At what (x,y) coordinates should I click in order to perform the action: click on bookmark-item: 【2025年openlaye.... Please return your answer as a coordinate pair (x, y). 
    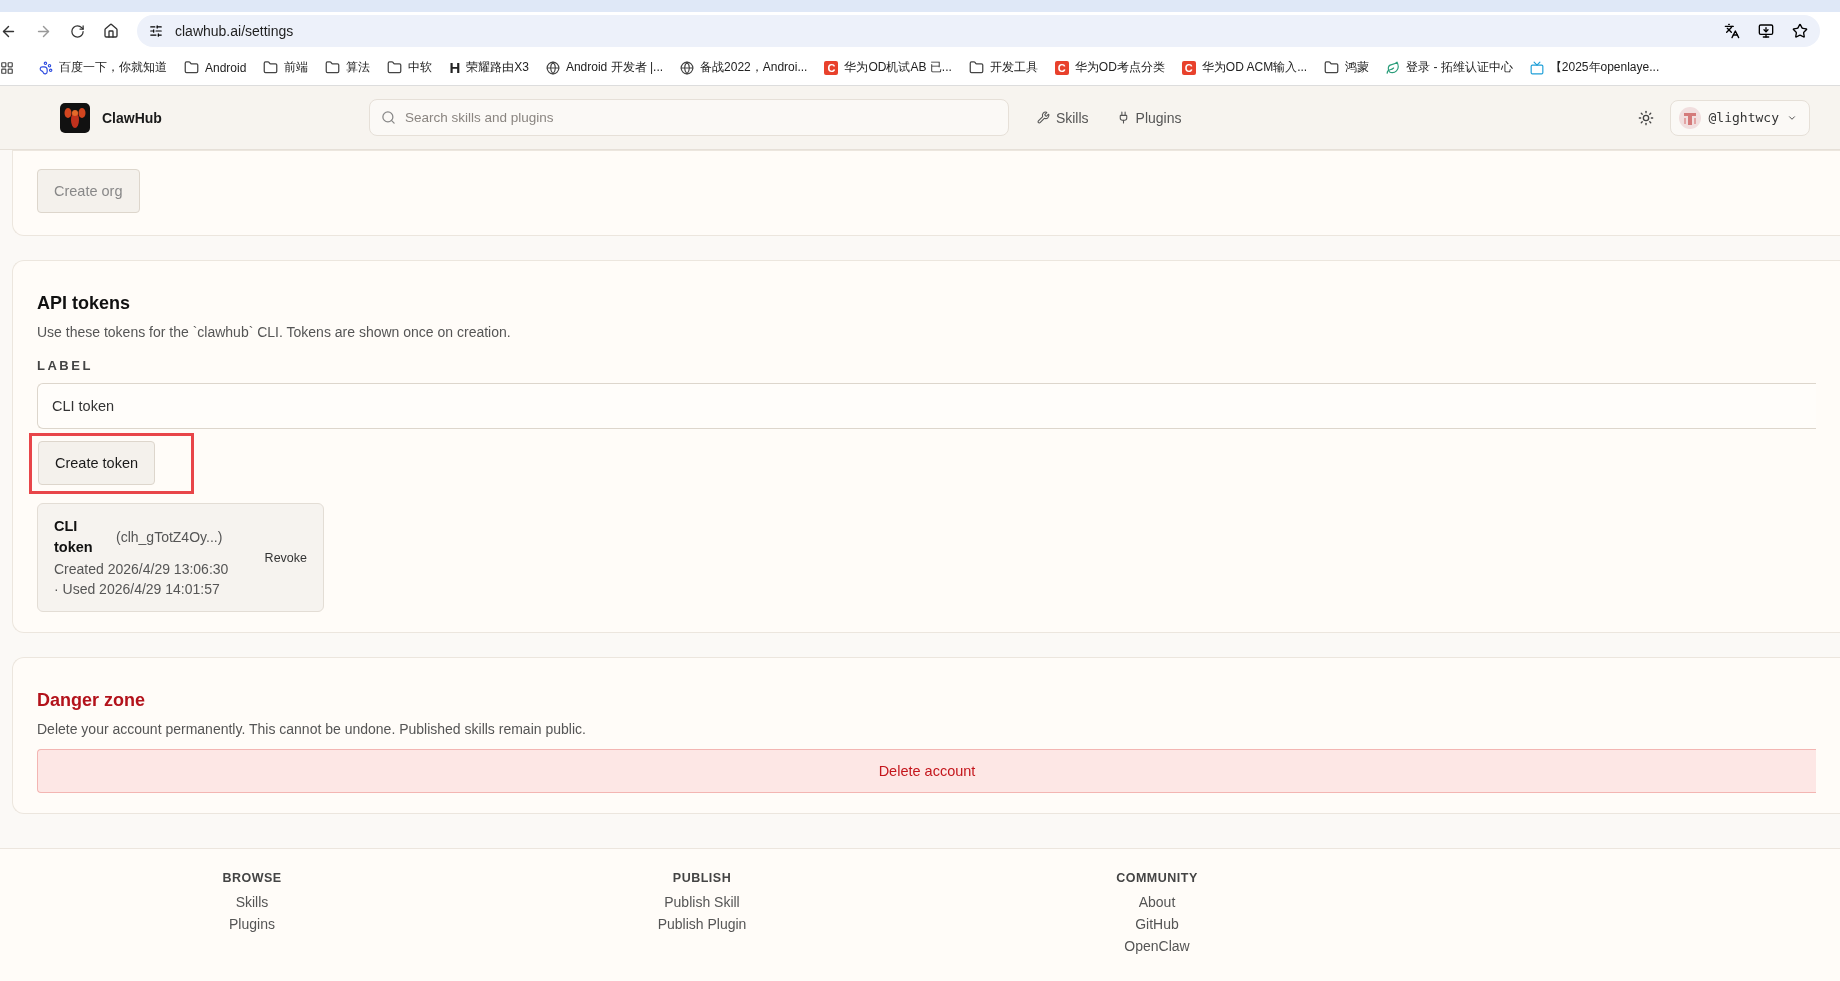
    Looking at the image, I should click on (1594, 67).